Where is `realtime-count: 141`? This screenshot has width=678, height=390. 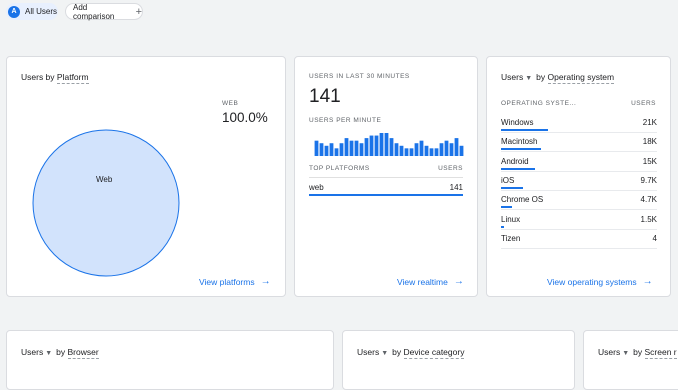 realtime-count: 141 is located at coordinates (325, 96).